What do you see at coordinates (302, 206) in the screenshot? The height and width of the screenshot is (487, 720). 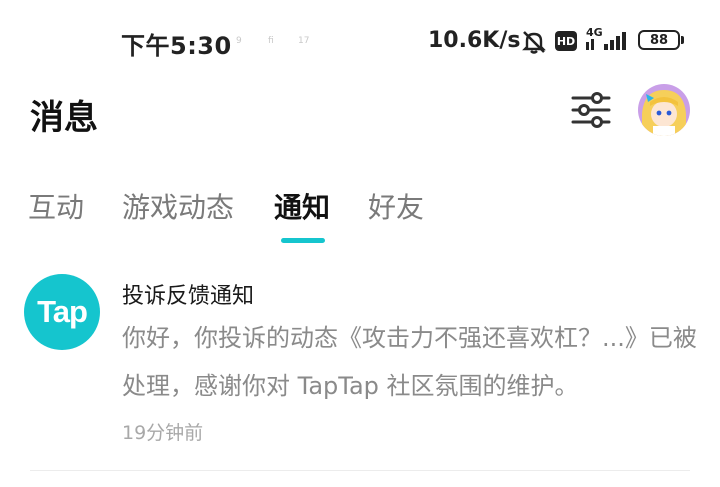 I see `tab-notifications: 通知` at bounding box center [302, 206].